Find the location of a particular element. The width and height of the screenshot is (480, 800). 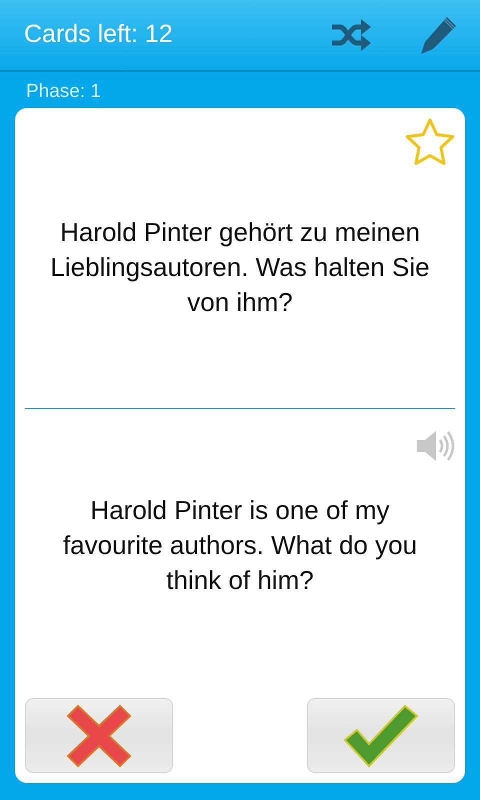

cross-icon is located at coordinates (99, 736).